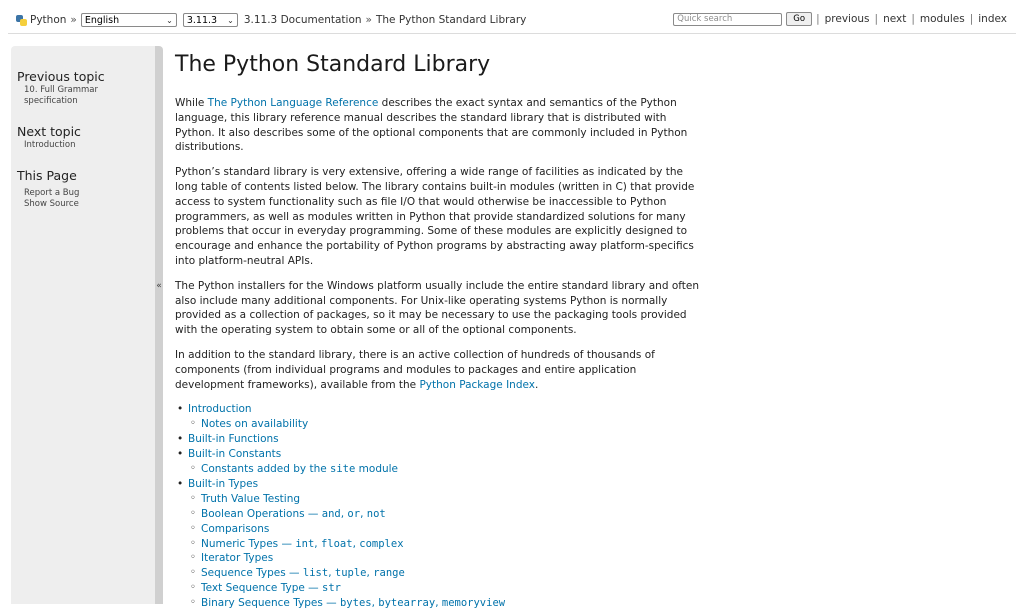  I want to click on toc-link-notes-availability: Notes on availability, so click(254, 424).